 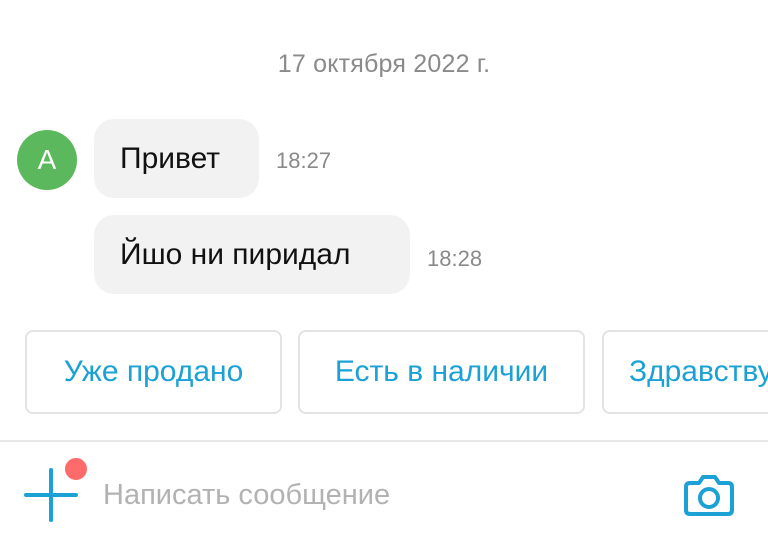 I want to click on camera-icon, so click(x=709, y=495).